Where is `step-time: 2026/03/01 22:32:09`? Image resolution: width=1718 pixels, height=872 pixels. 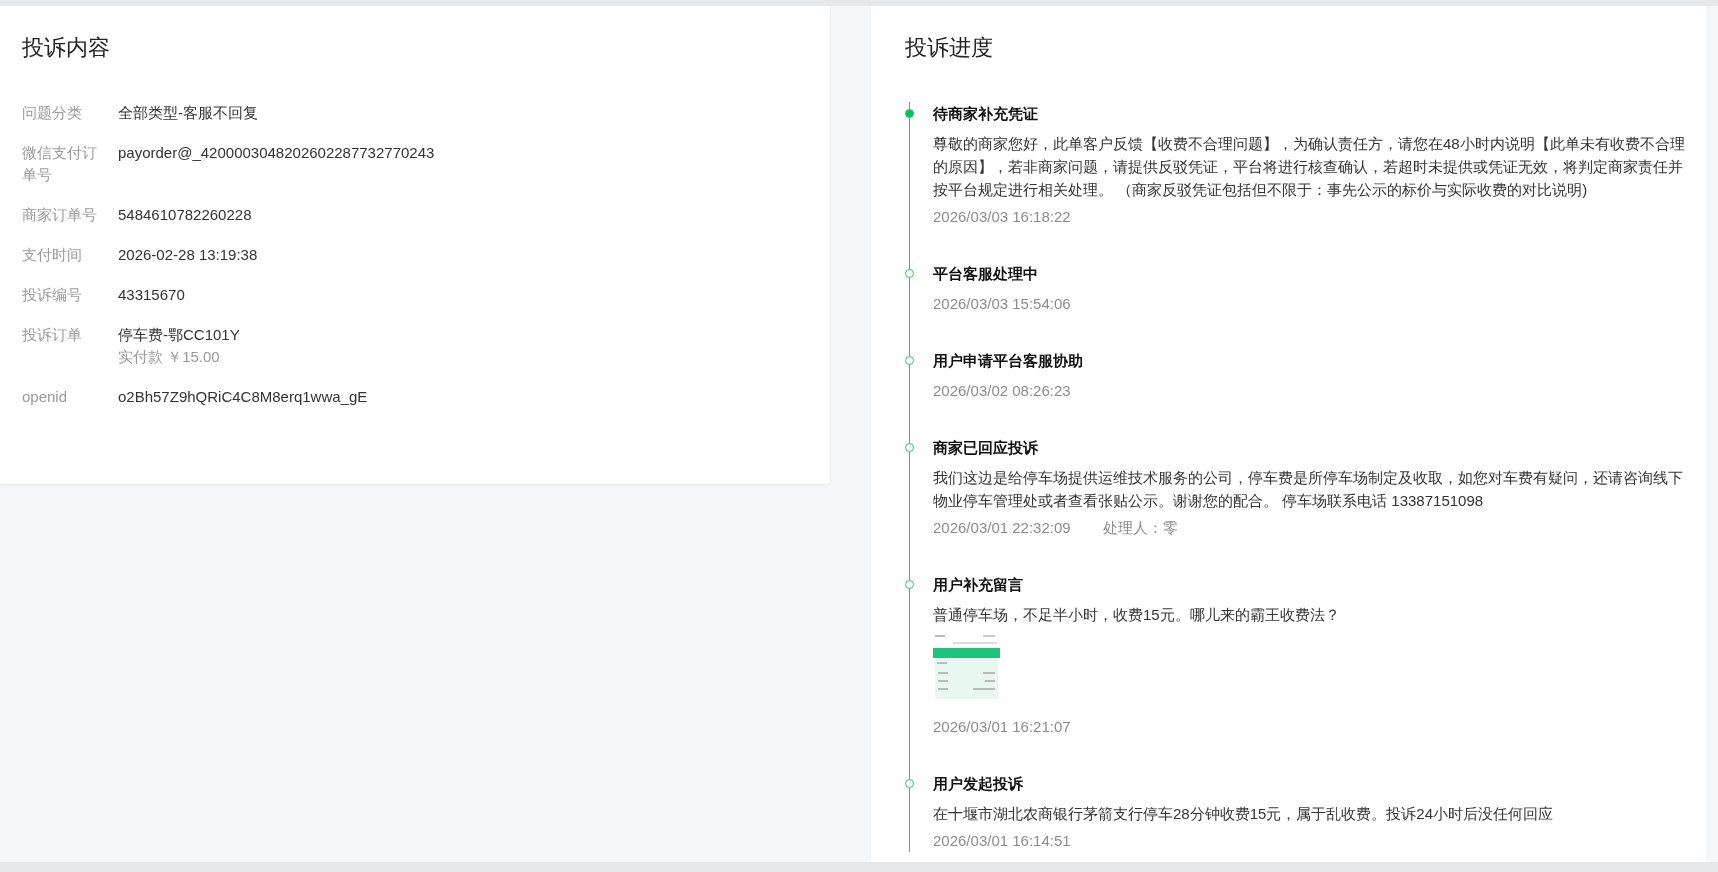
step-time: 2026/03/01 22:32:09 is located at coordinates (1002, 528).